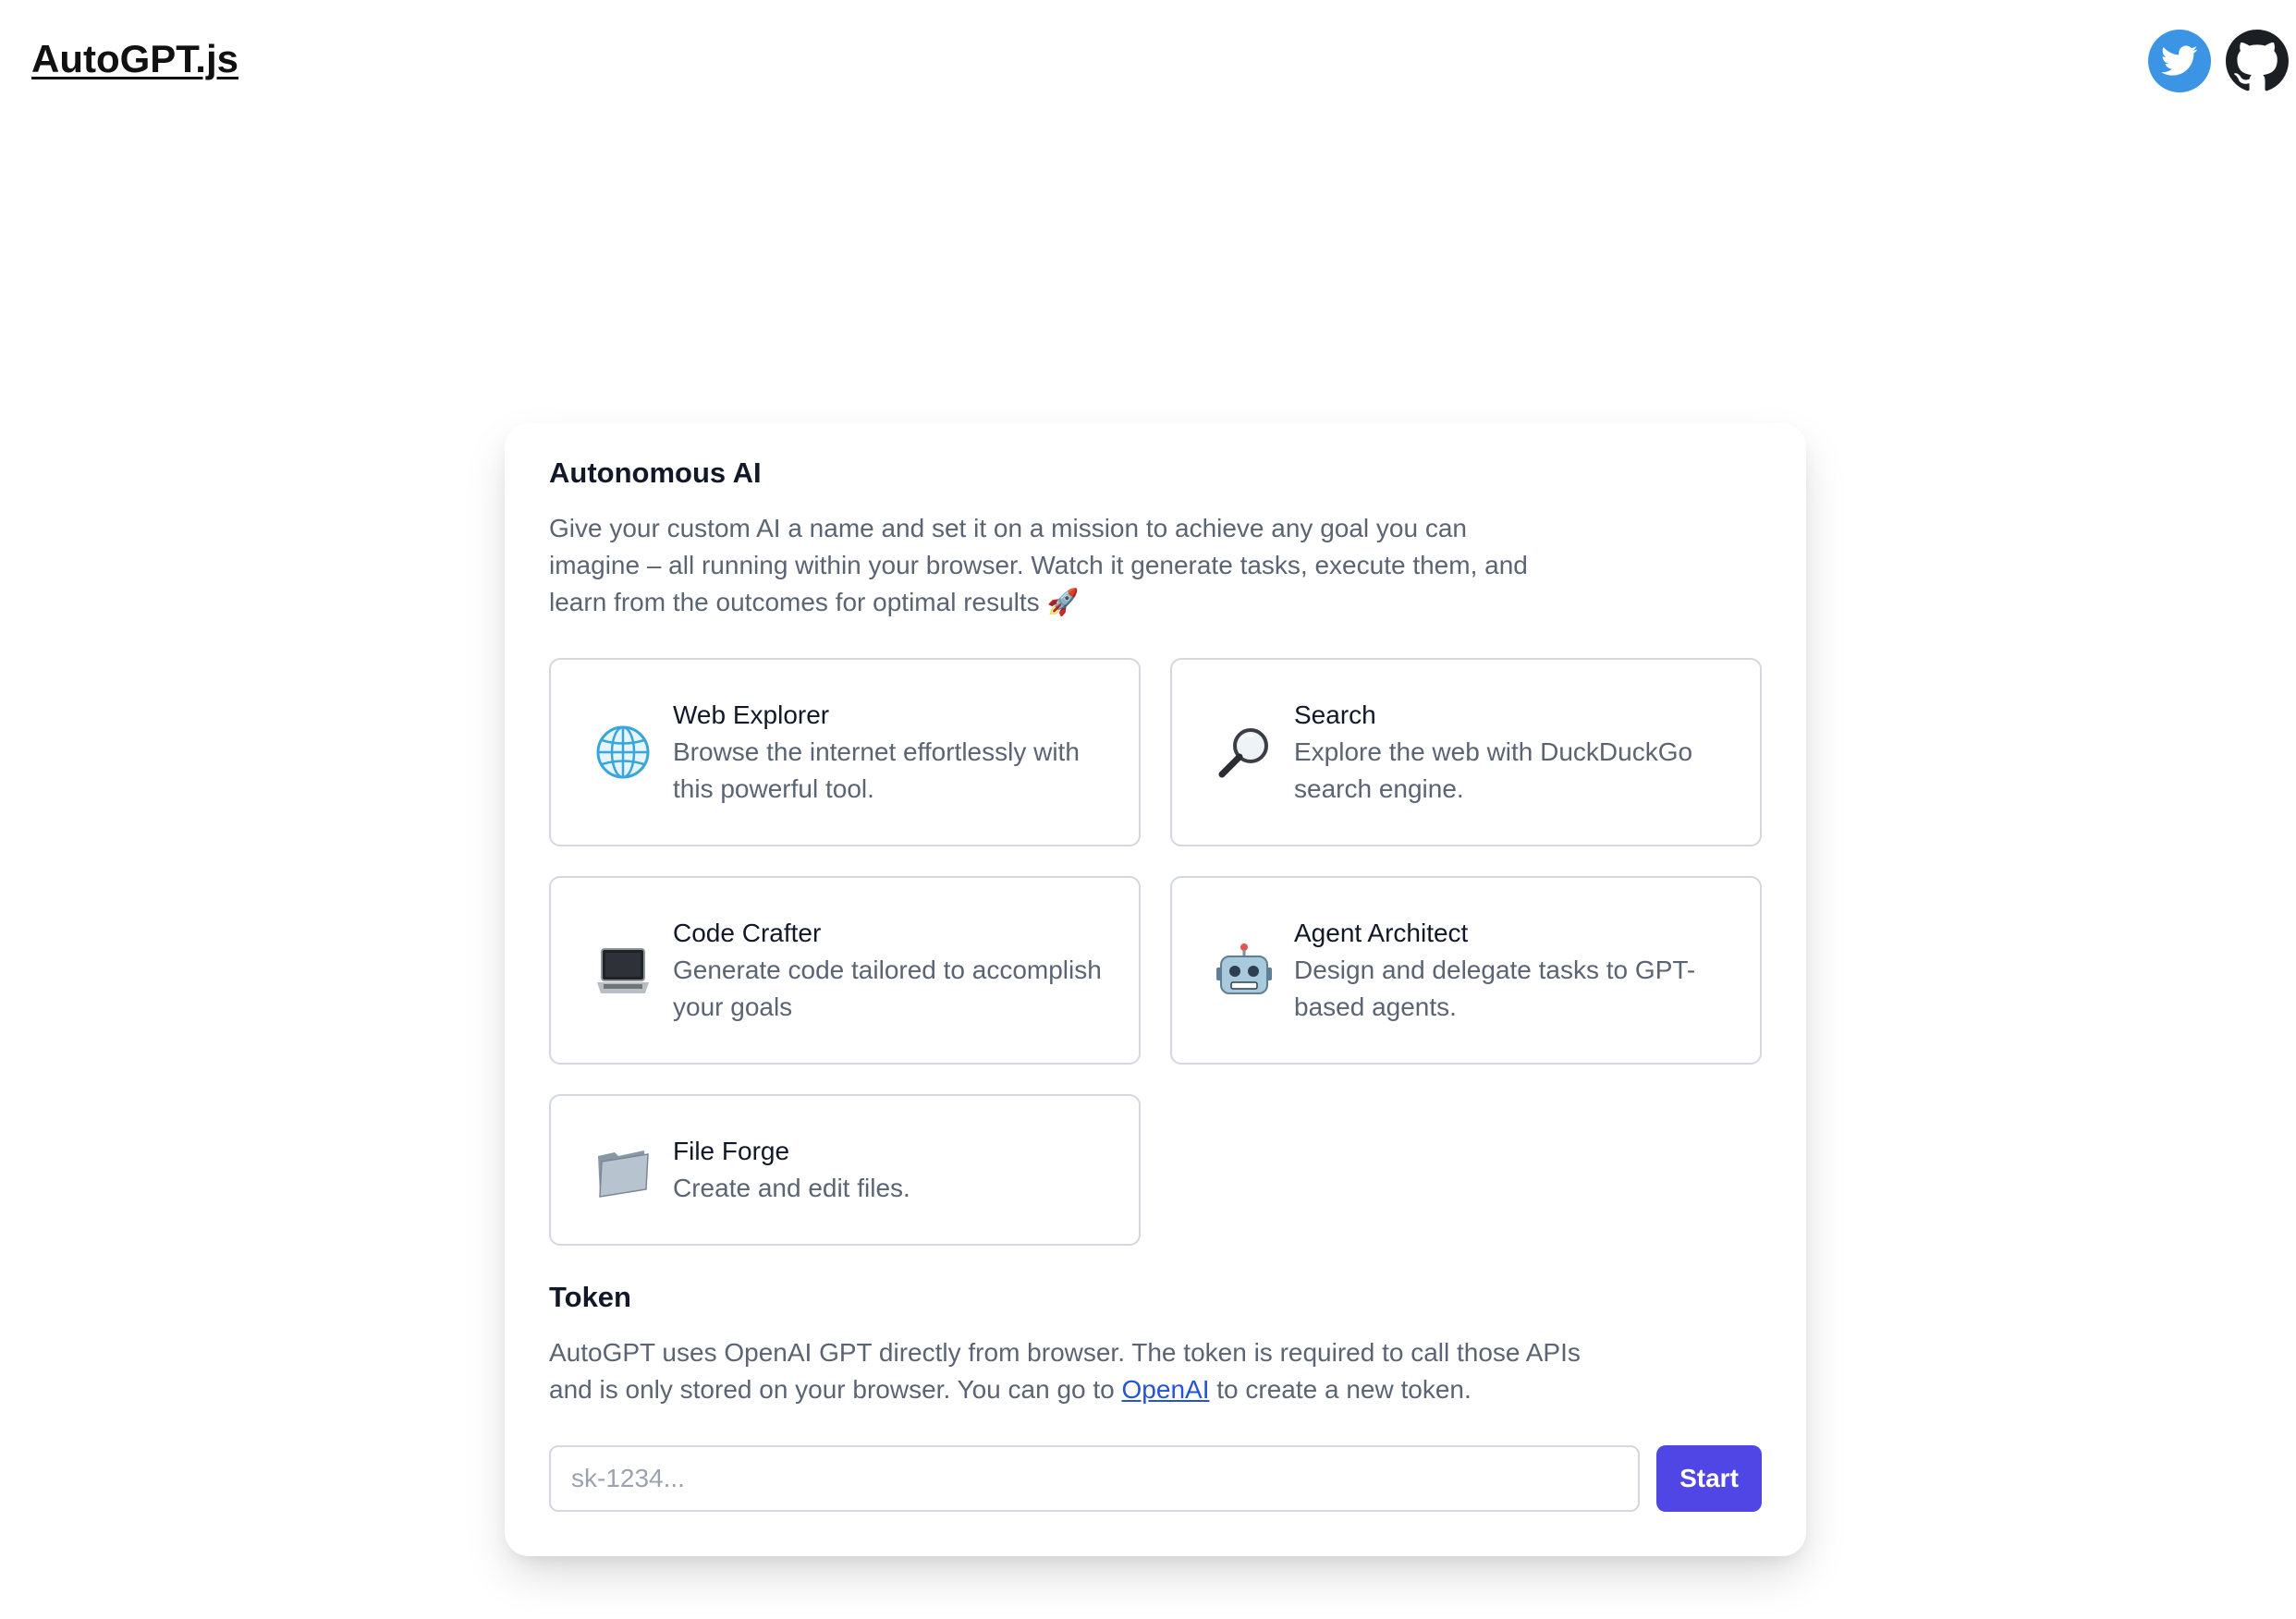 The height and width of the screenshot is (1619, 2296). What do you see at coordinates (1335, 714) in the screenshot?
I see `tool-name: Search` at bounding box center [1335, 714].